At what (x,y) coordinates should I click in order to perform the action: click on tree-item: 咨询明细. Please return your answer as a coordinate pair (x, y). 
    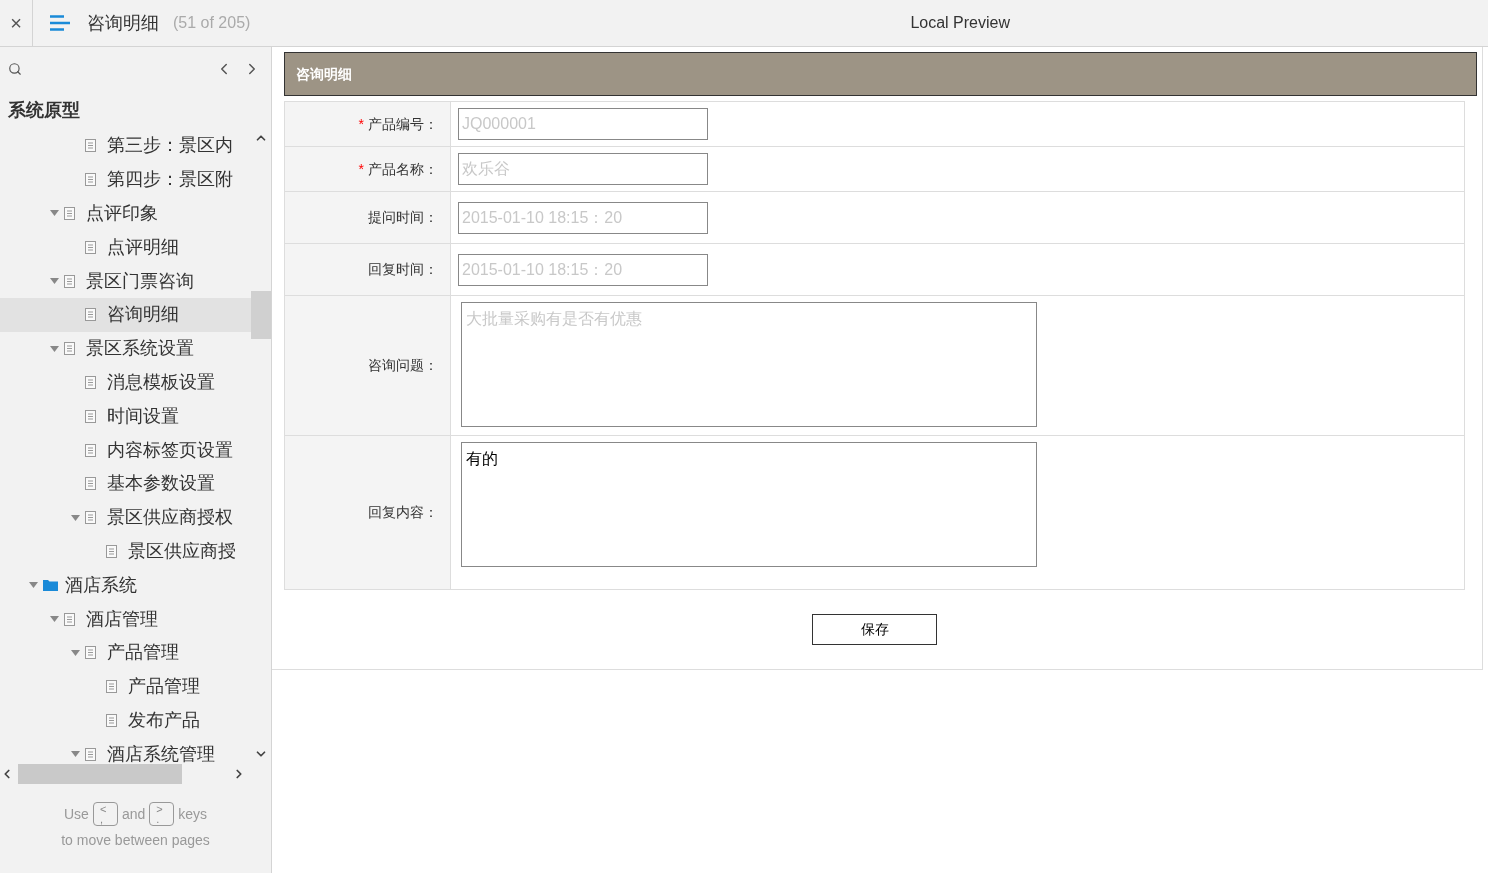
    Looking at the image, I should click on (125, 315).